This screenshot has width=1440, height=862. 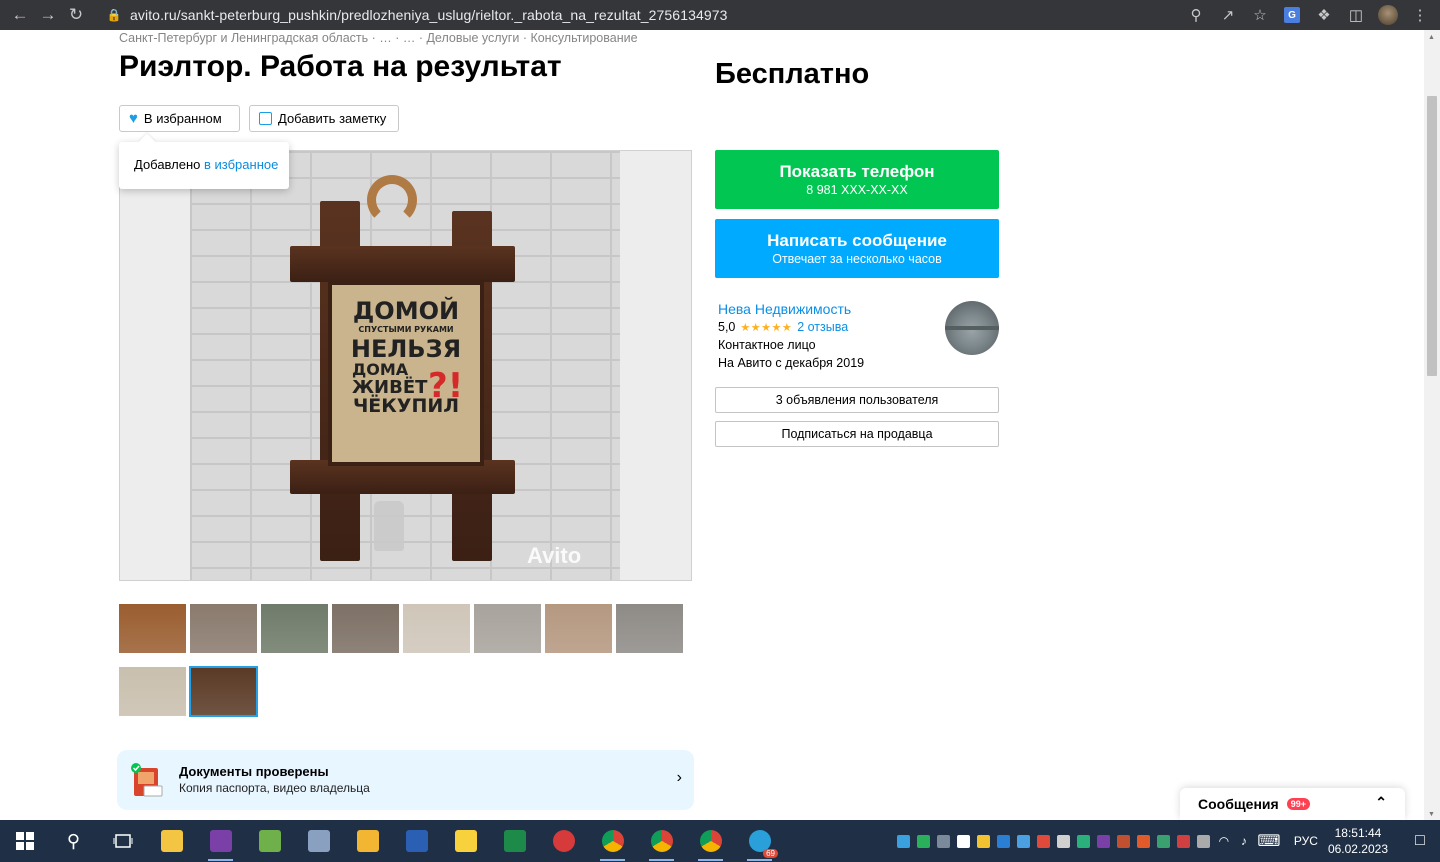 I want to click on page-scrollbar: ▲ ▼, so click(x=1432, y=425).